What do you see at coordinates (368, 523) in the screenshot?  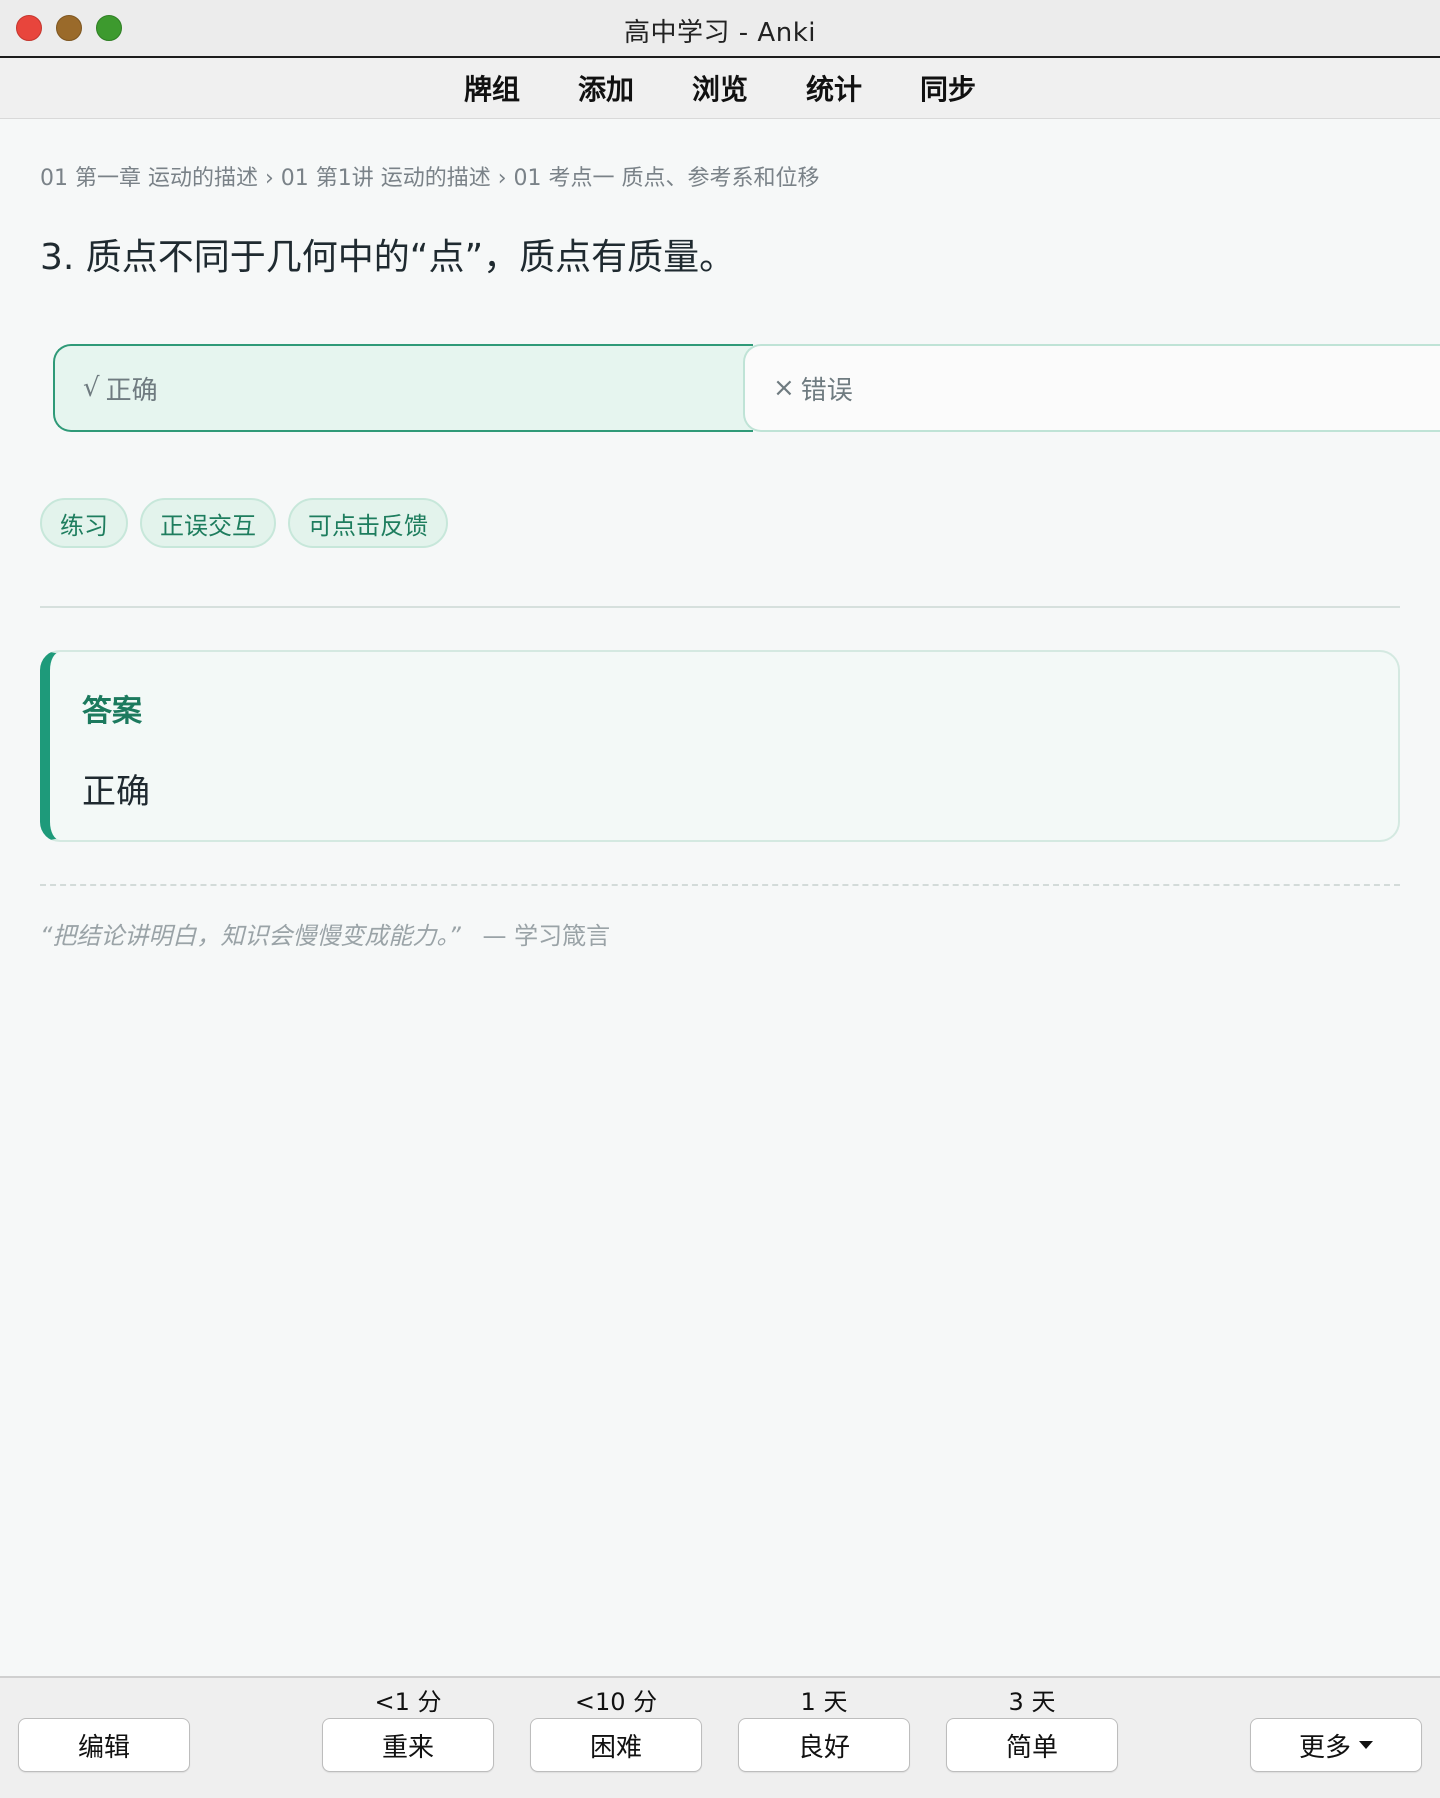 I see `tag-clickable-feedback: 可点击反馈` at bounding box center [368, 523].